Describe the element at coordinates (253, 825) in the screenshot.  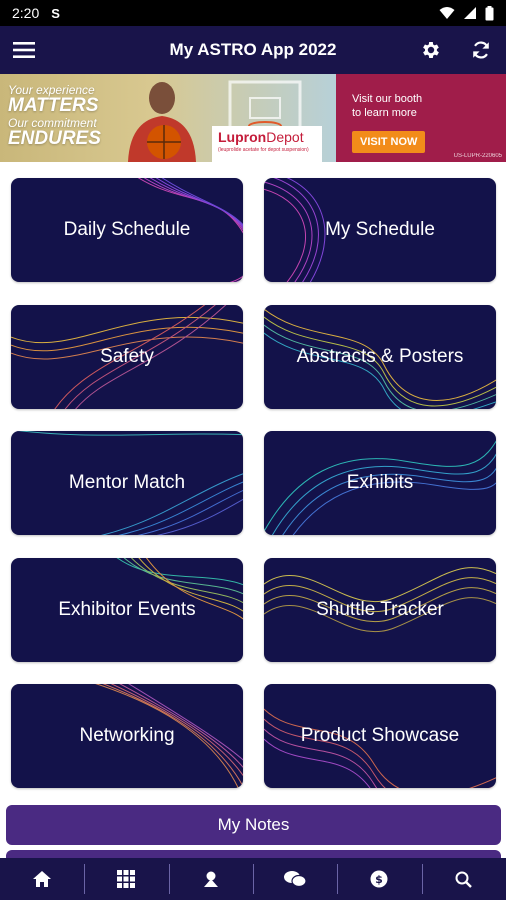
I see `my-notes-button: My Notes` at that location.